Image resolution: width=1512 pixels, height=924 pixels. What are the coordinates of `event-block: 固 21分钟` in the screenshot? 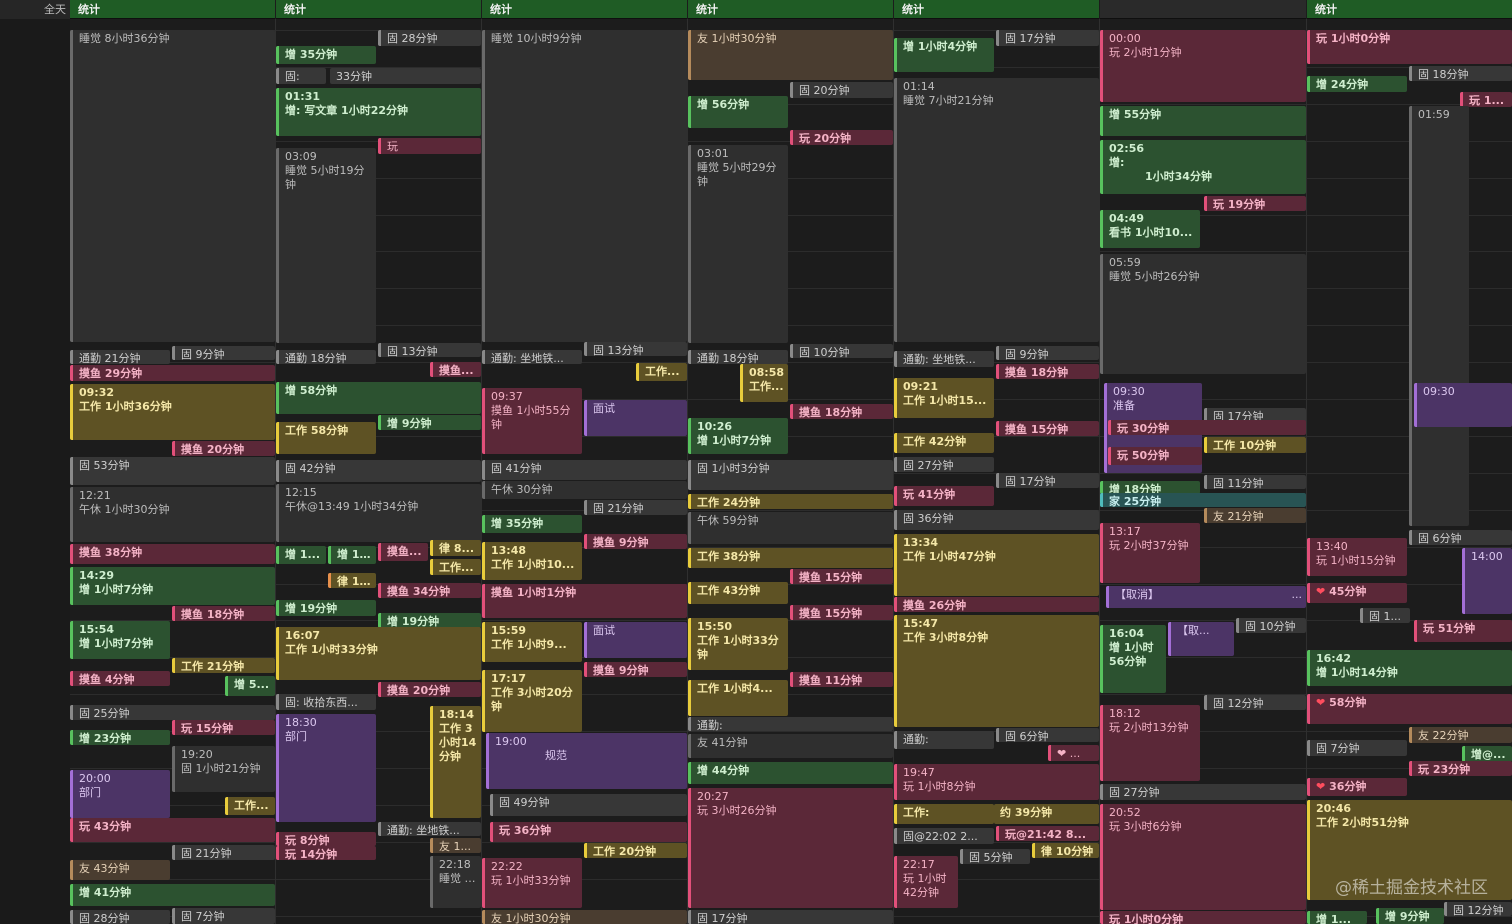 It's located at (223, 852).